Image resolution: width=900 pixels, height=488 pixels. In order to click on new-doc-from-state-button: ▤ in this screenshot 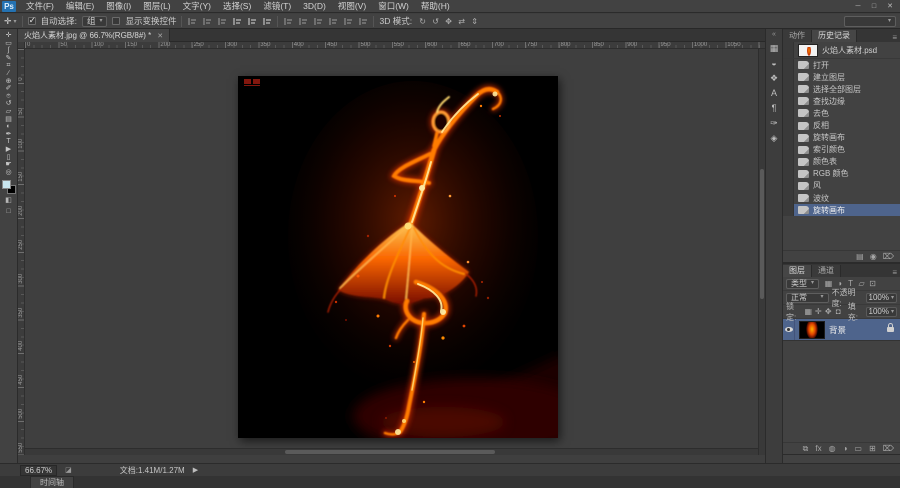, I will do `click(860, 256)`.